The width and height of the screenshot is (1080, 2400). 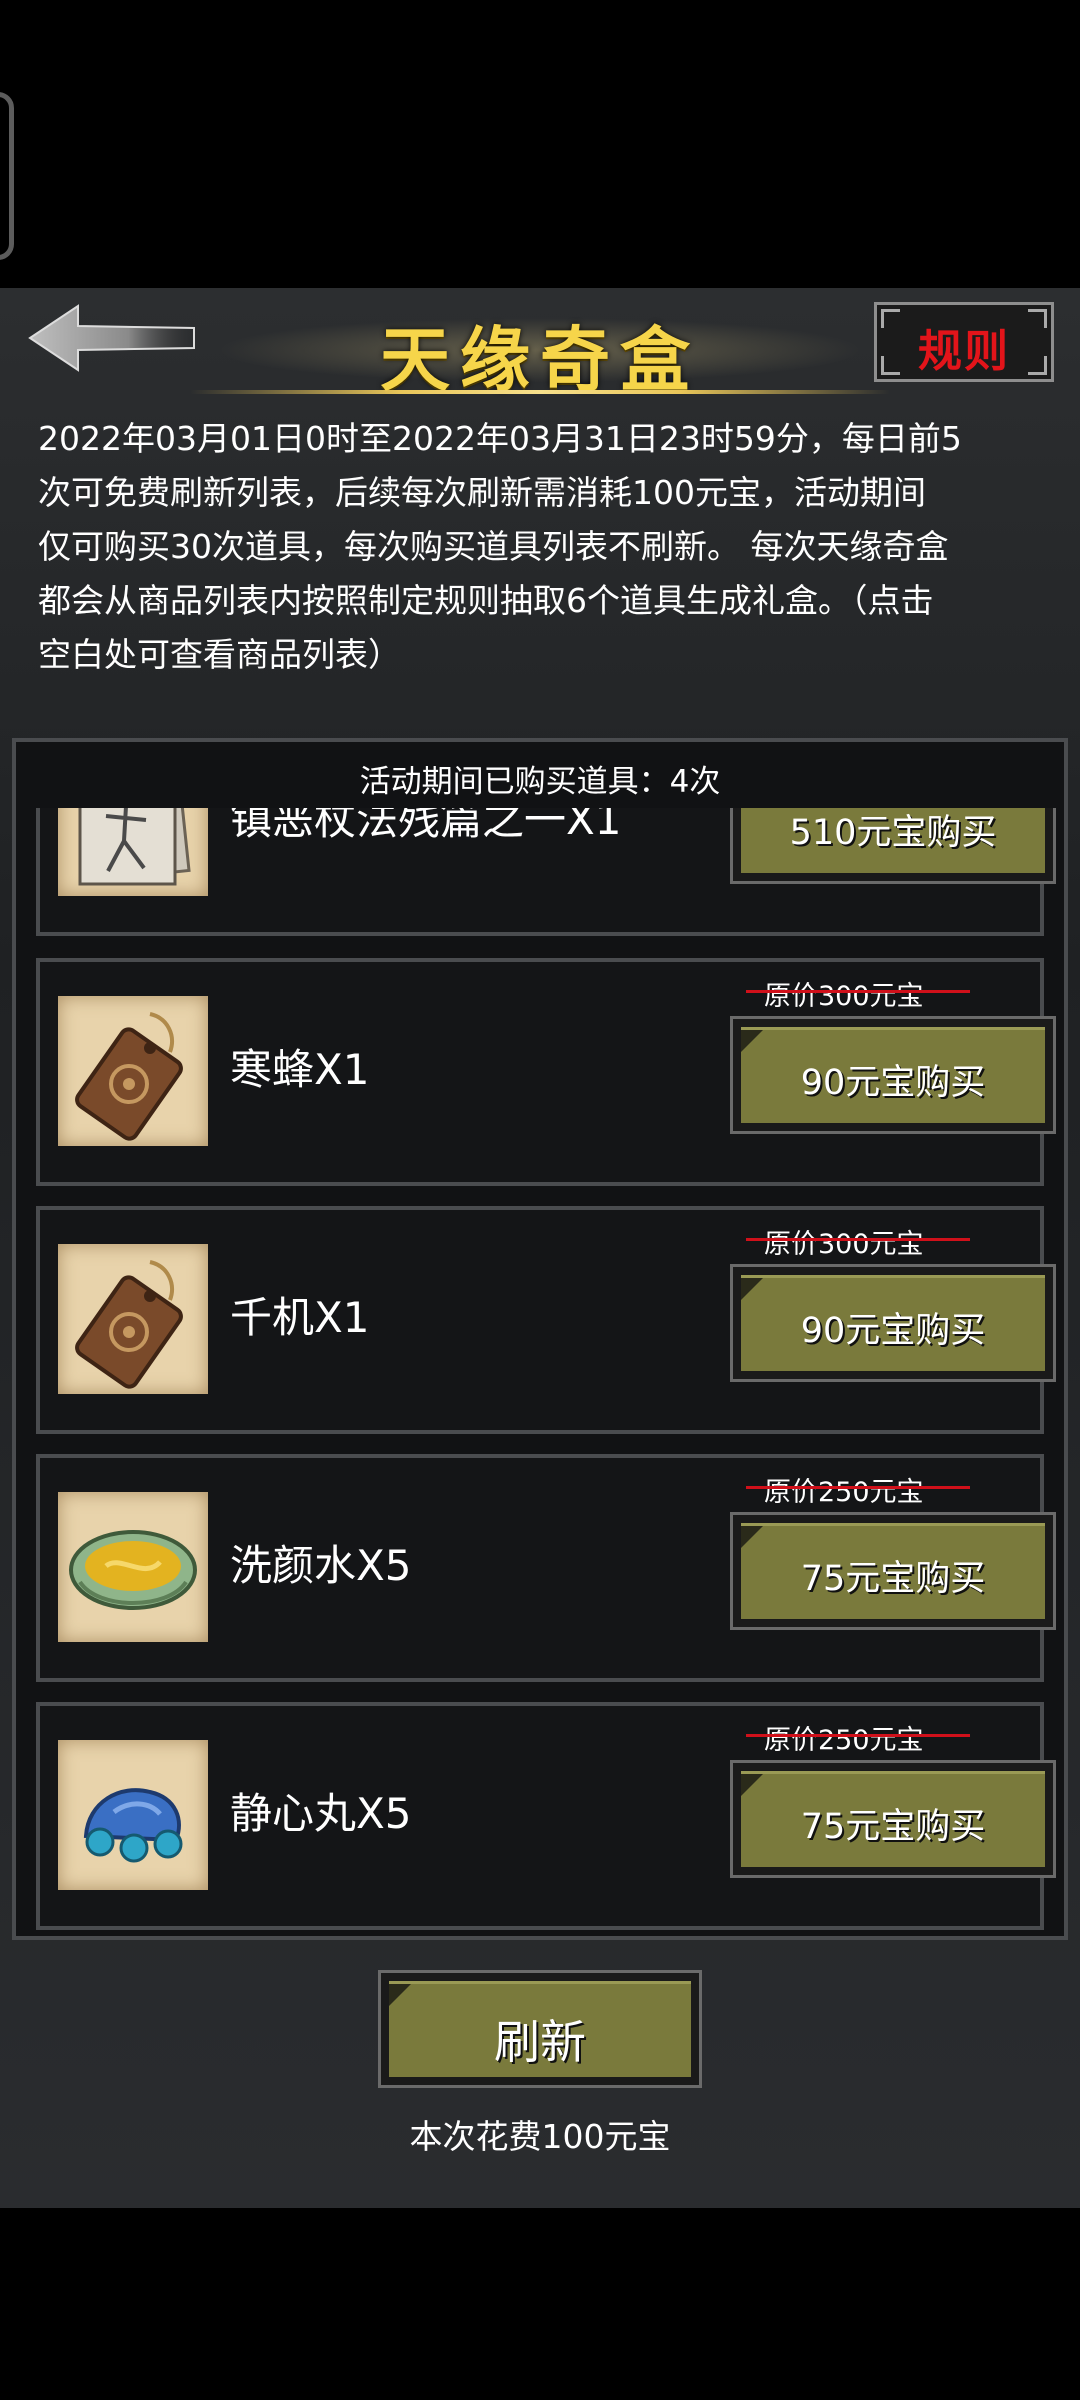 What do you see at coordinates (133, 1815) in the screenshot?
I see `pill-icon` at bounding box center [133, 1815].